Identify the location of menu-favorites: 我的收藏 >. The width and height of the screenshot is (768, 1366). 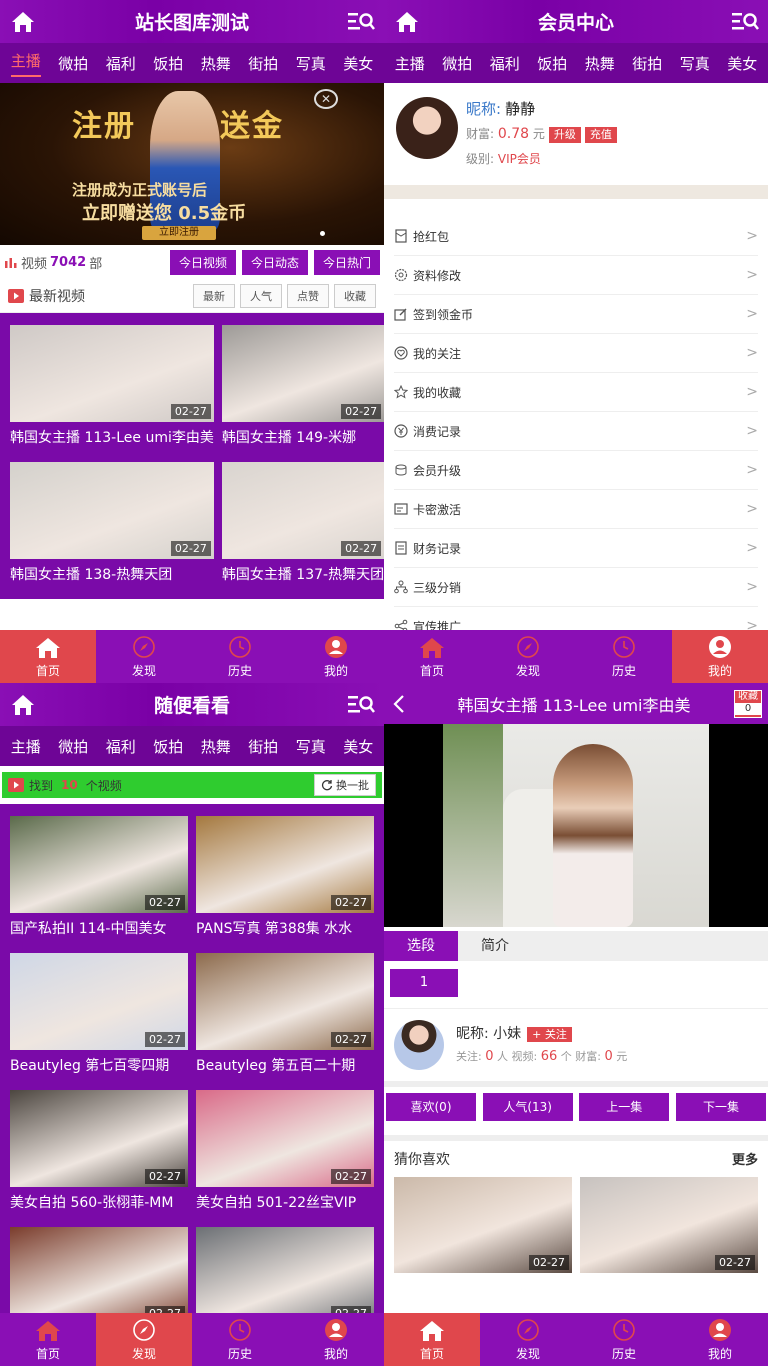
(576, 392).